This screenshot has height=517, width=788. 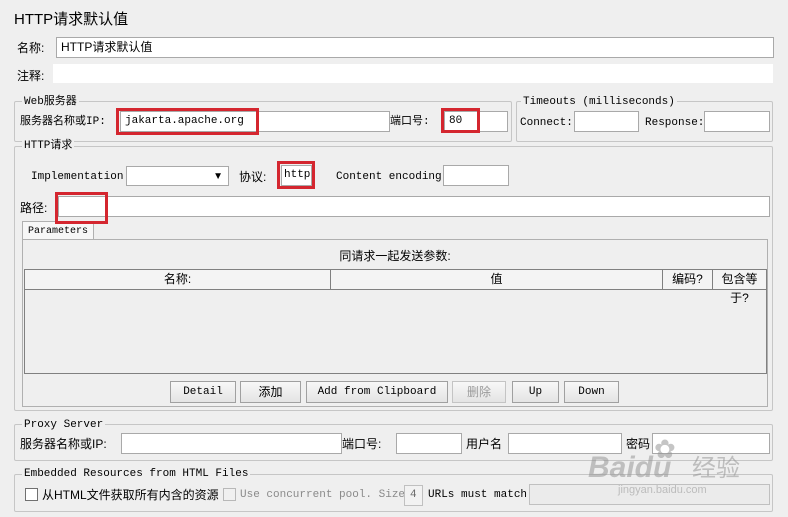 What do you see at coordinates (410, 122) in the screenshot?
I see `port-label: 端口号:` at bounding box center [410, 122].